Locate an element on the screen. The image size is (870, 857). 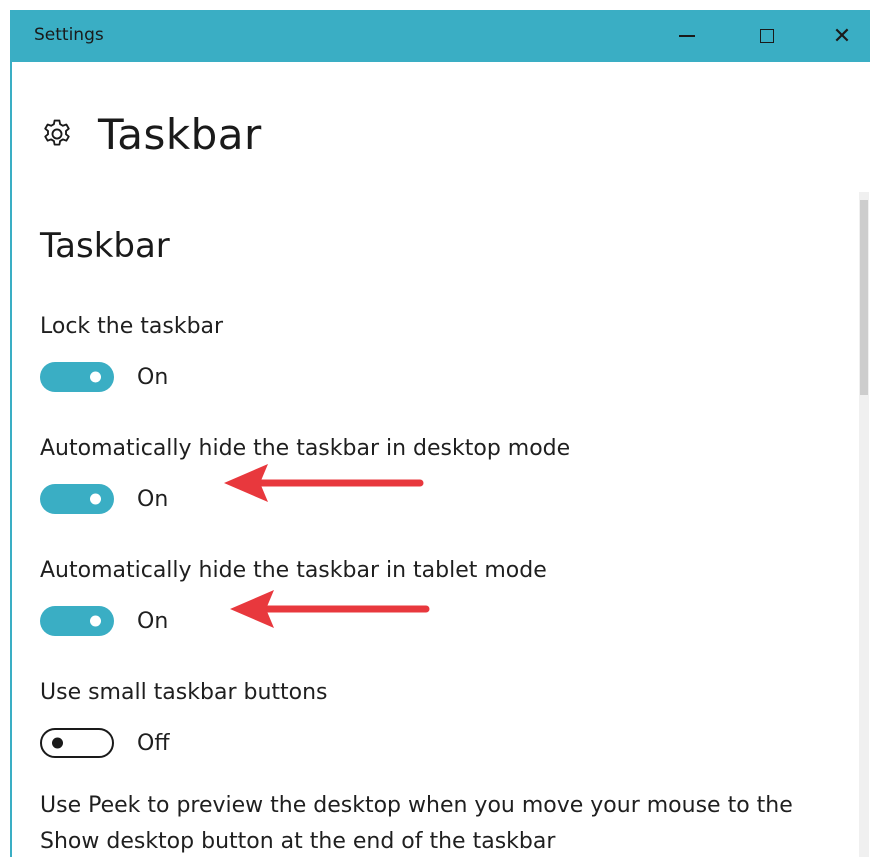
close-icon: ✕ is located at coordinates (842, 36).